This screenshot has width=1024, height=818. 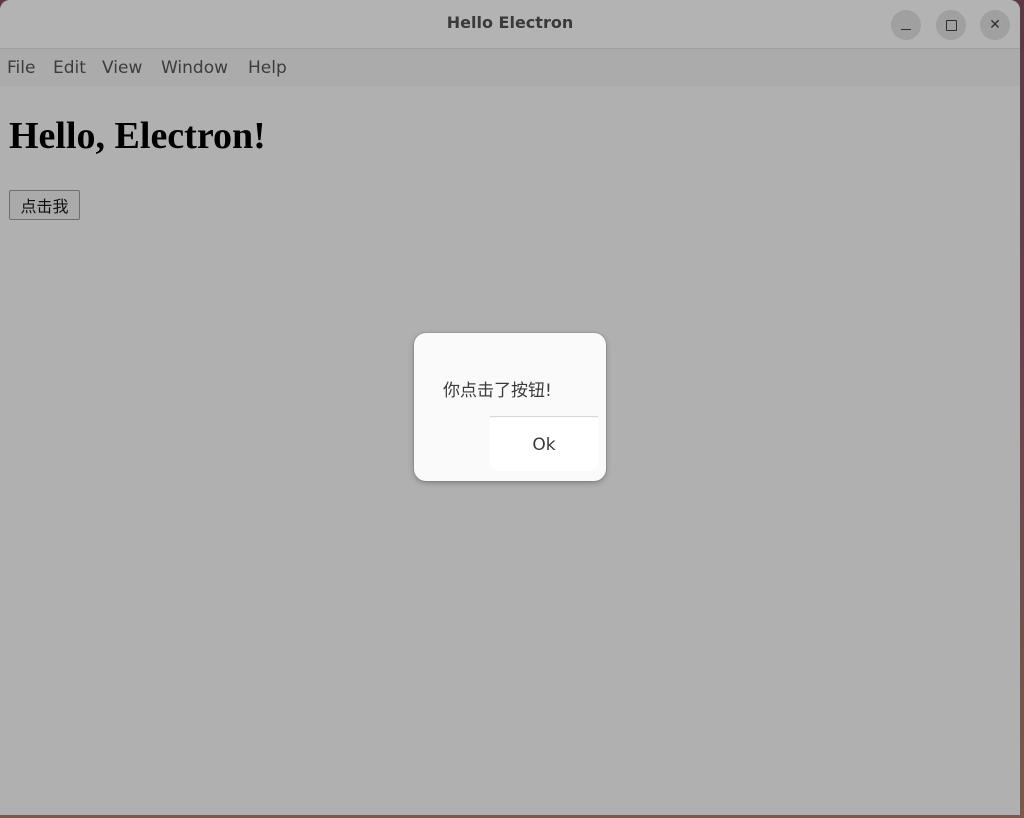 I want to click on menu-bar: File Edit View Window Help, so click(x=510, y=67).